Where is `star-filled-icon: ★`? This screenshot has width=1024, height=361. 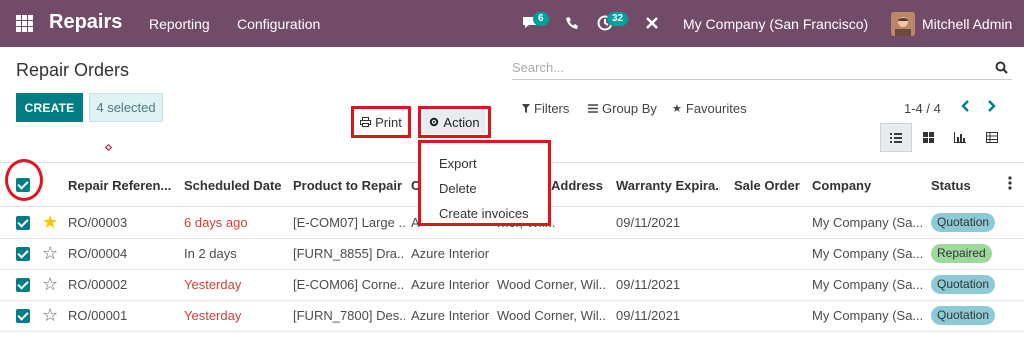 star-filled-icon: ★ is located at coordinates (50, 222).